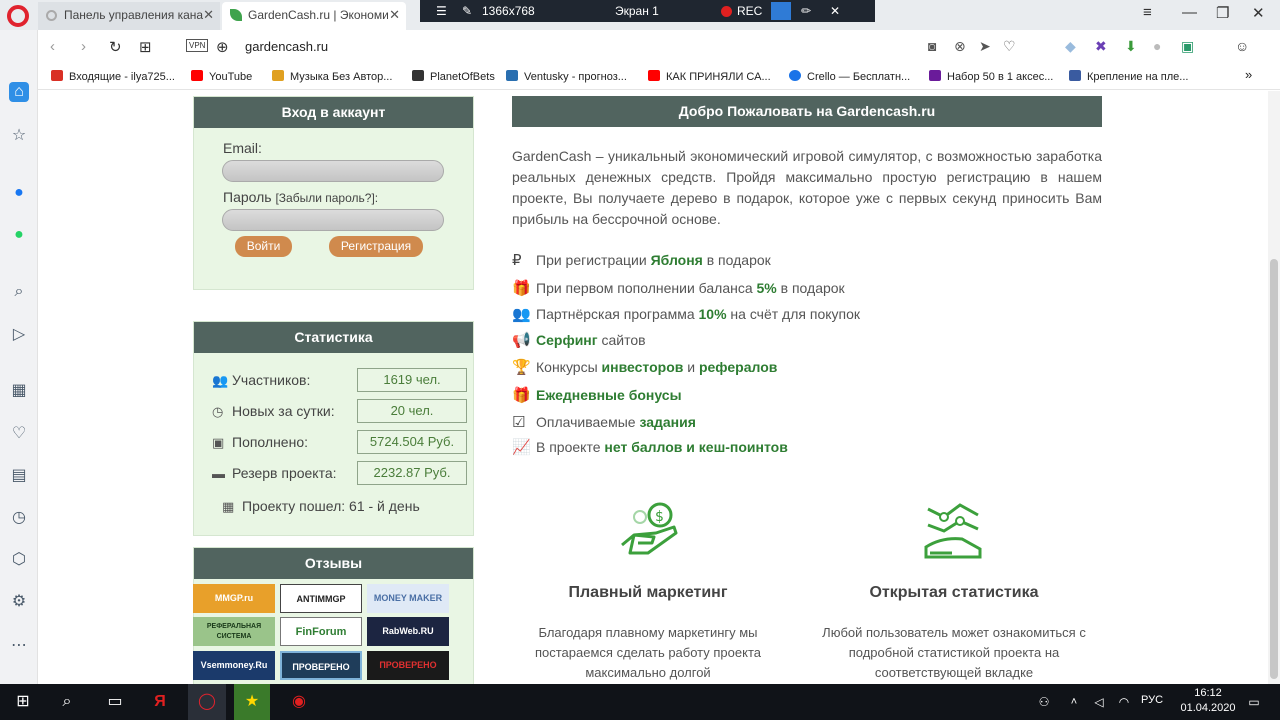  I want to click on login-button: Войти, so click(263, 246).